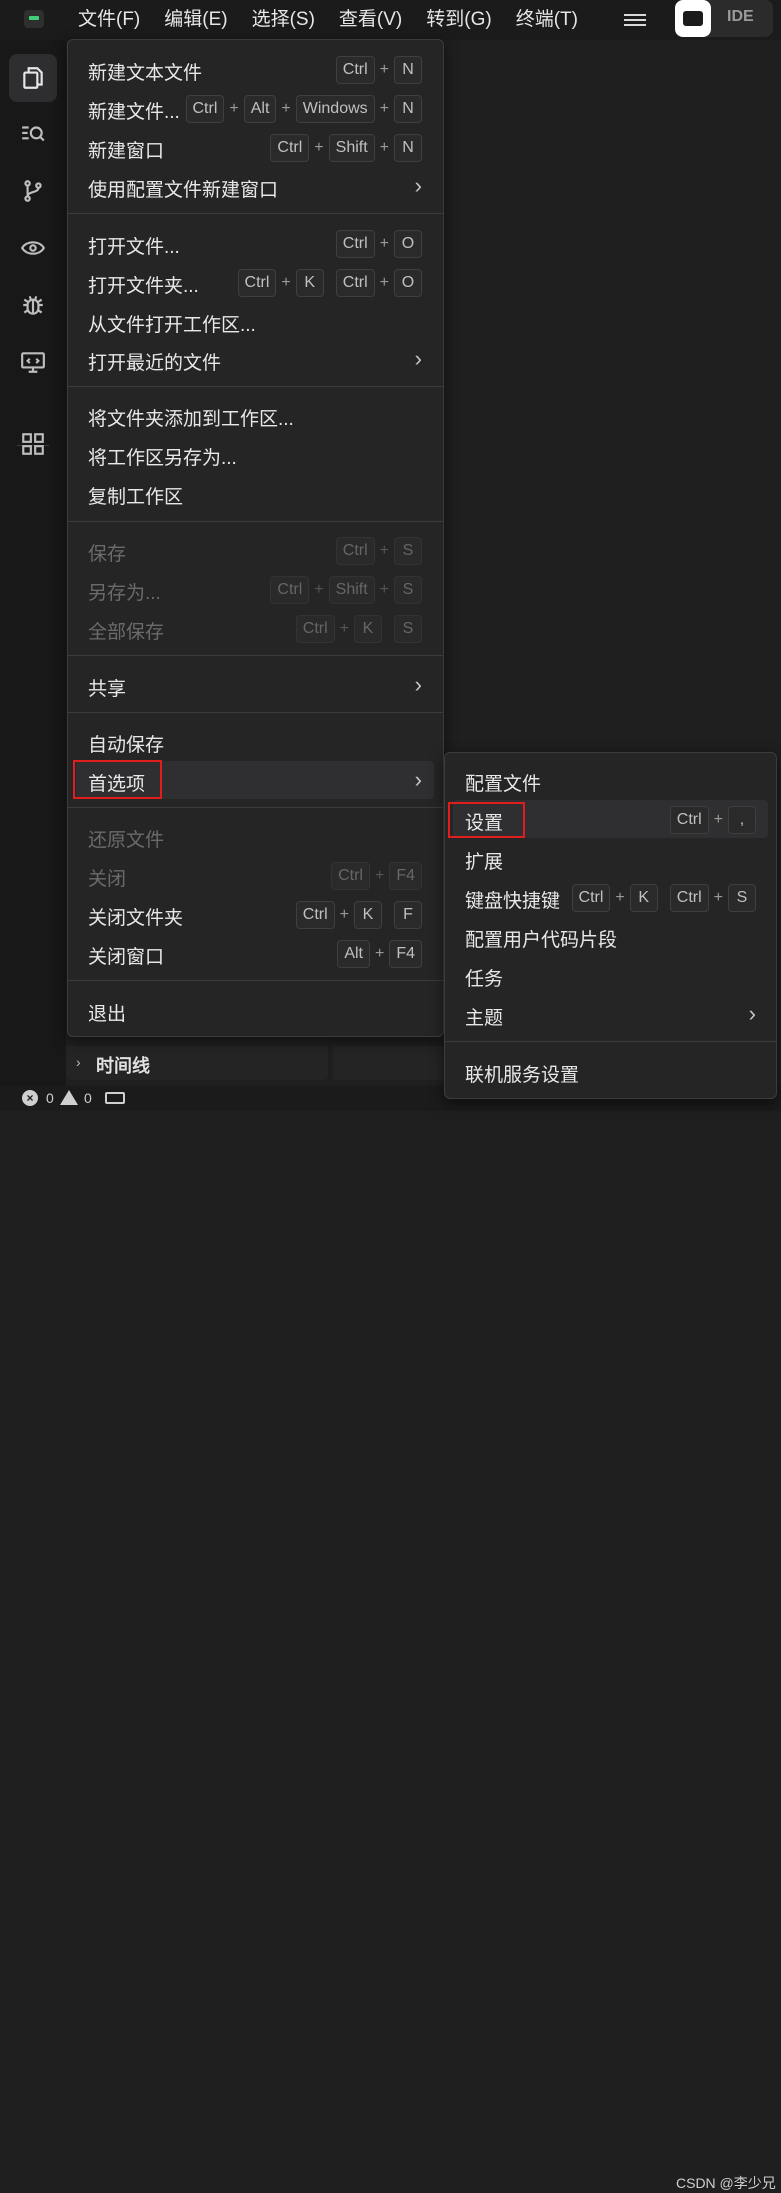 Image resolution: width=781 pixels, height=2193 pixels. Describe the element at coordinates (458, 20) in the screenshot. I see `menu-go: 转到(G)` at that location.